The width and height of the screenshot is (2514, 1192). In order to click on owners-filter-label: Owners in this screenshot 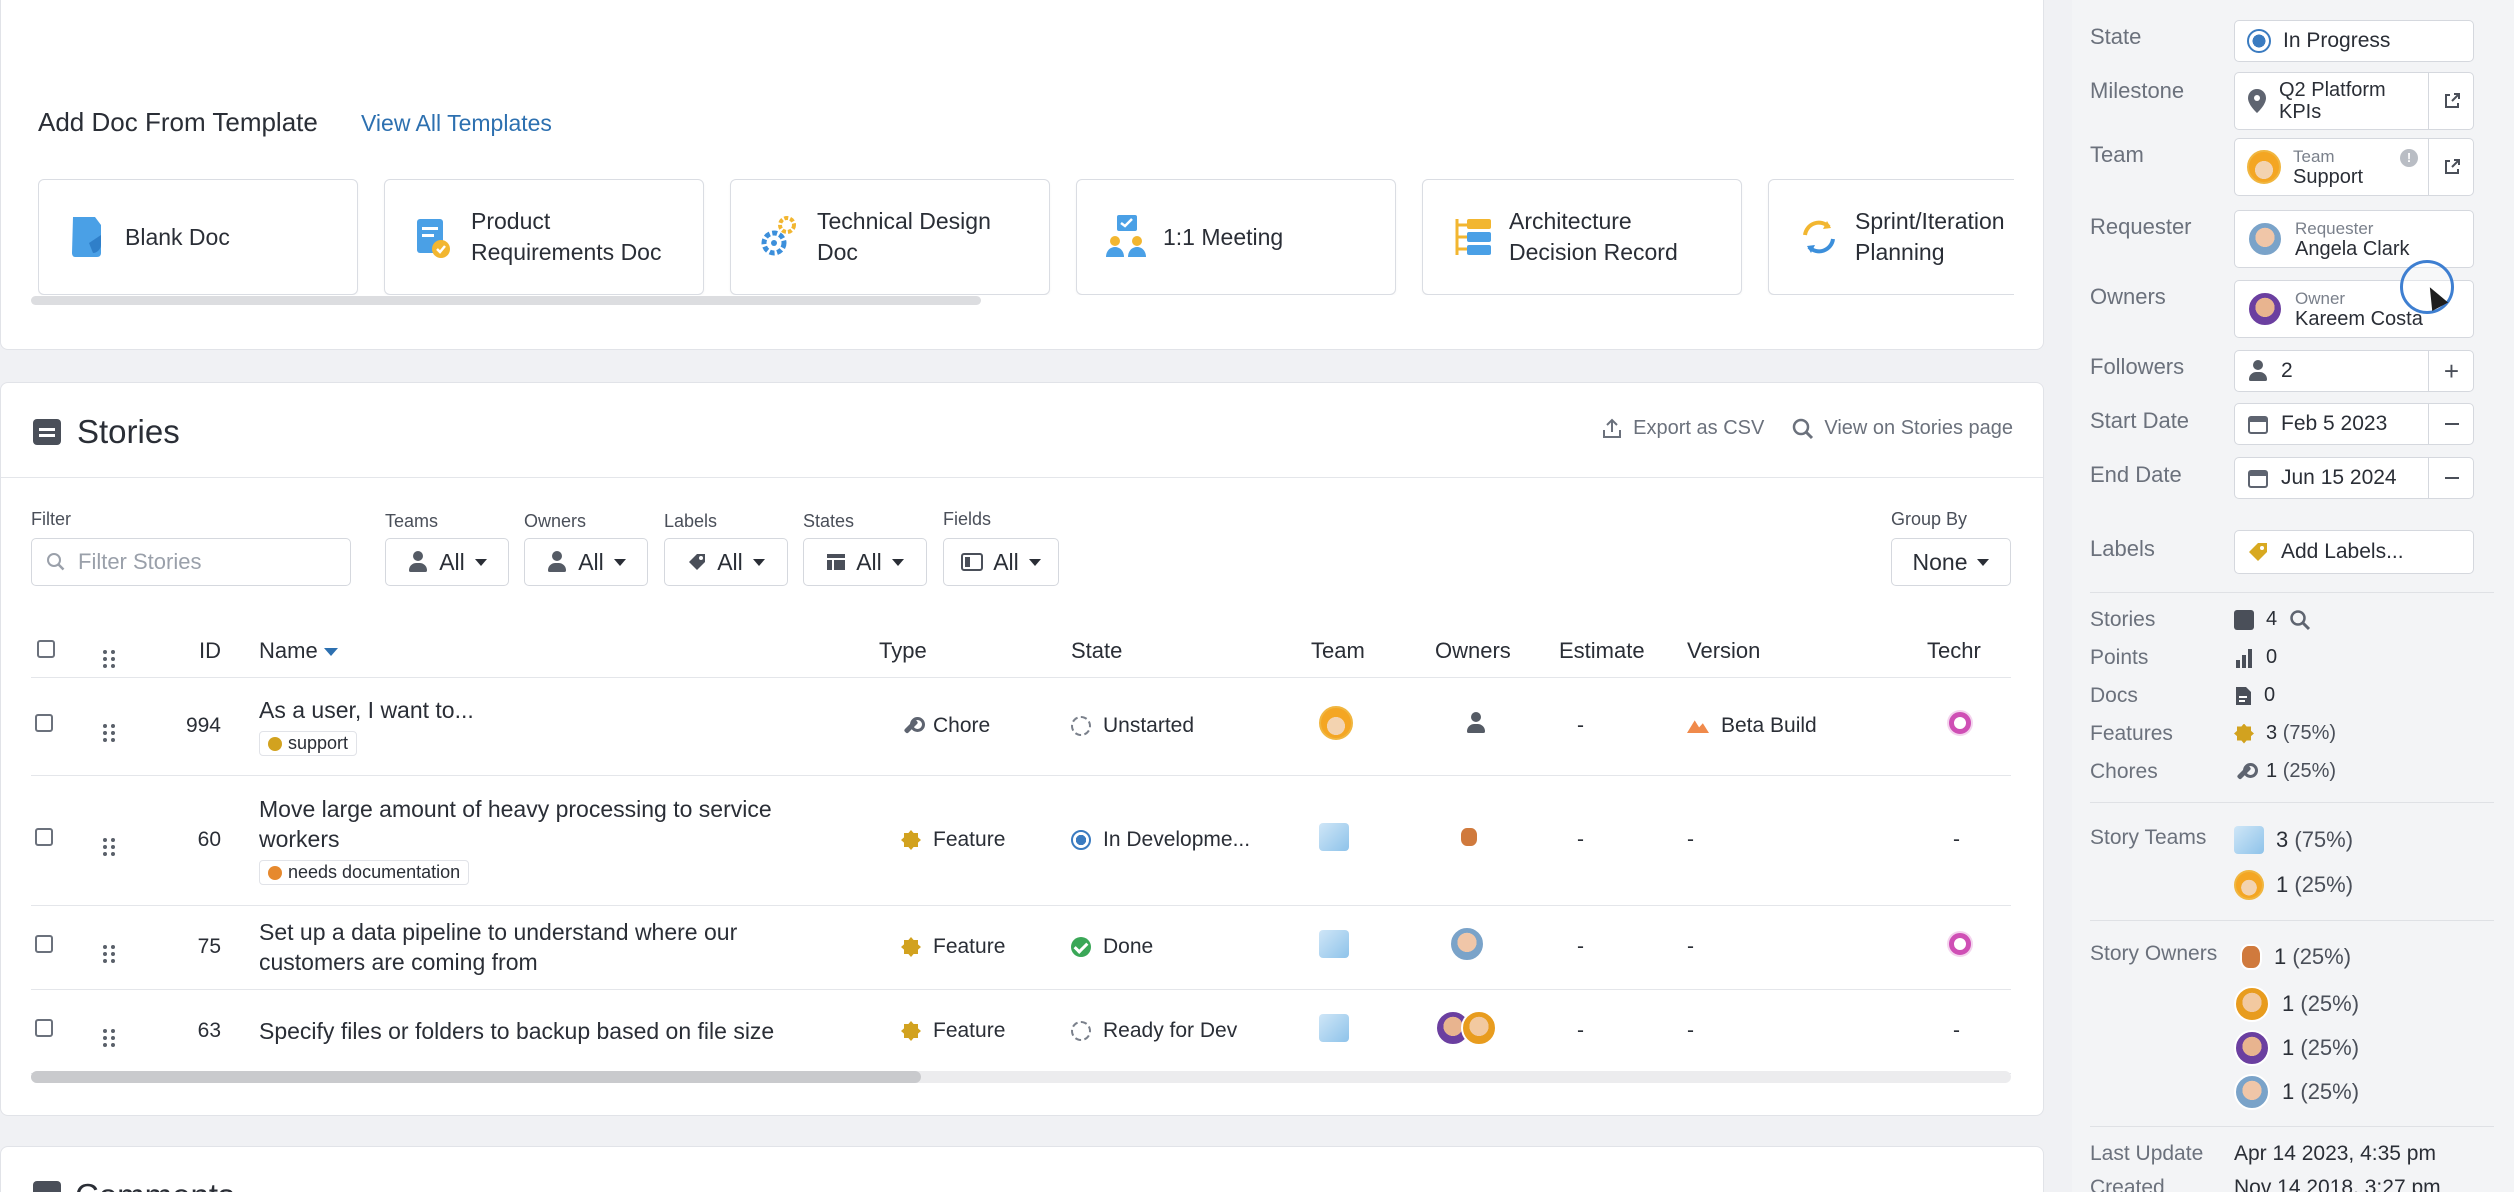, I will do `click(555, 521)`.